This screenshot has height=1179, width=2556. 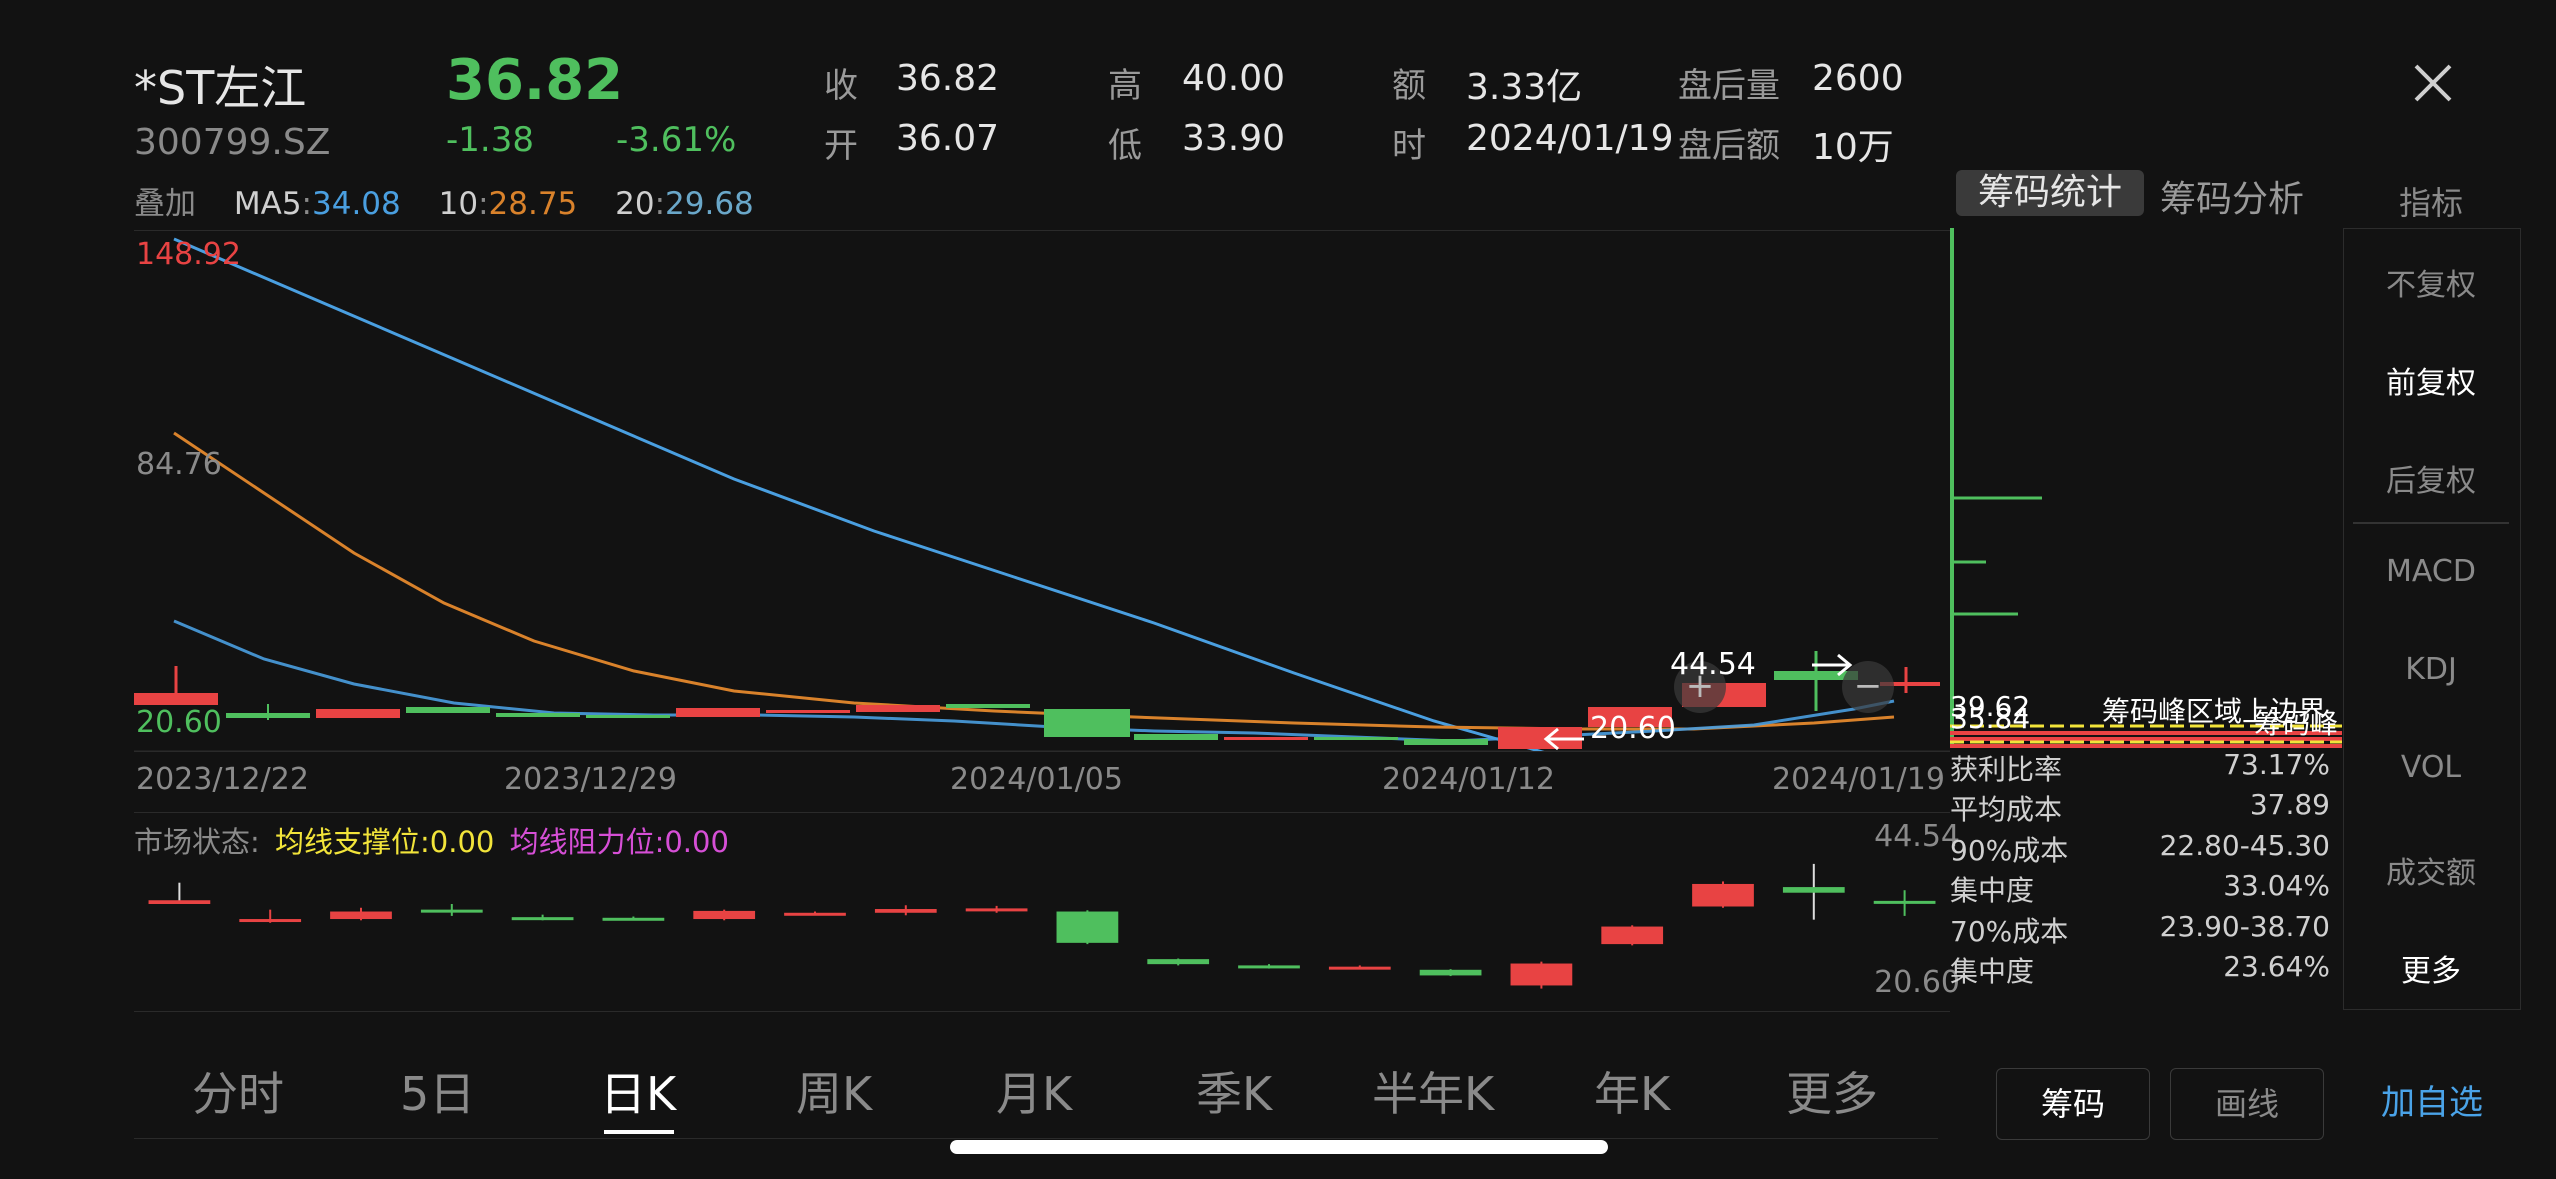 What do you see at coordinates (1990, 718) in the screenshot?
I see `chips-price-b: 35.84` at bounding box center [1990, 718].